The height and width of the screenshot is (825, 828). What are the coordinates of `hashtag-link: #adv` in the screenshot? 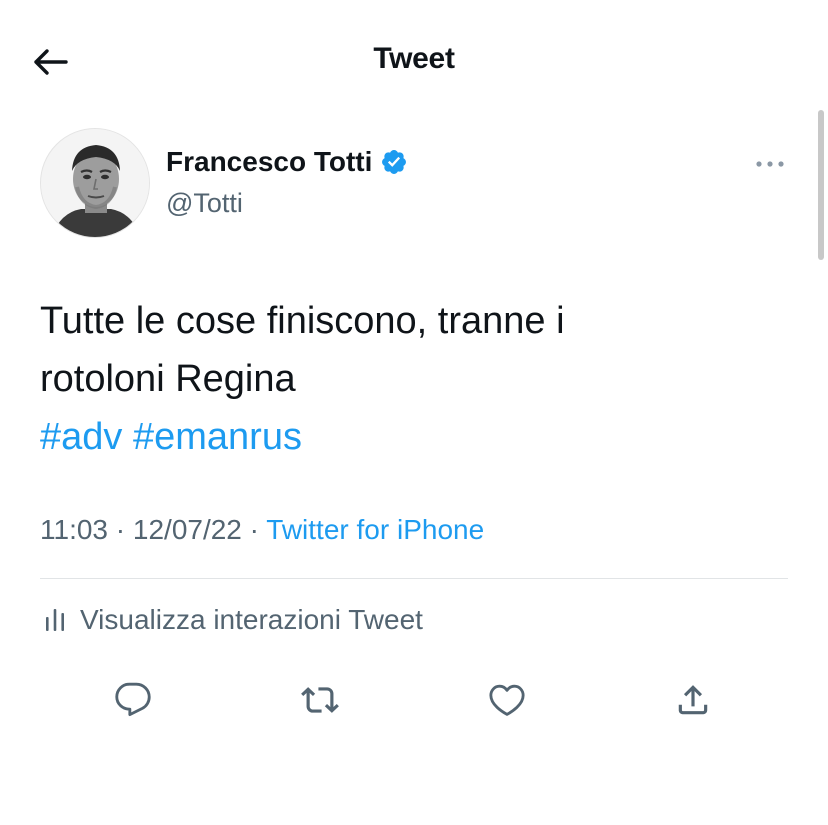 It's located at (81, 437).